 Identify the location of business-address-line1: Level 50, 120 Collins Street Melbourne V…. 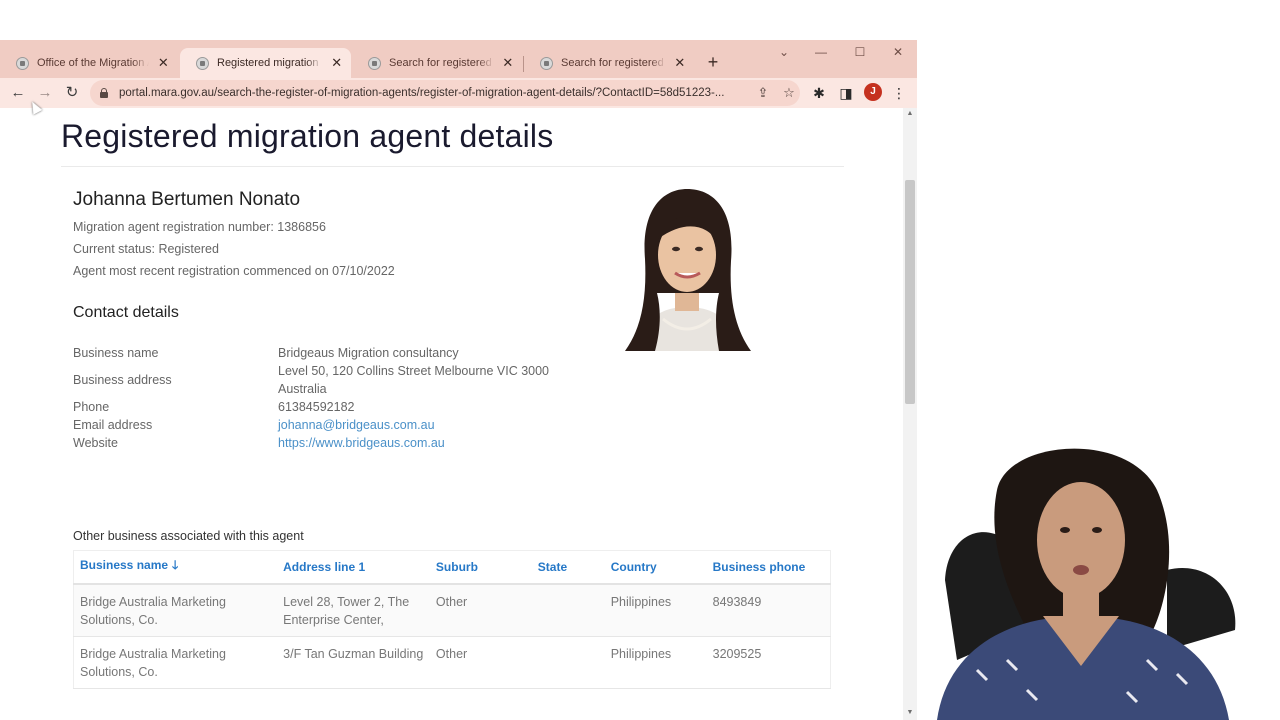
(413, 371).